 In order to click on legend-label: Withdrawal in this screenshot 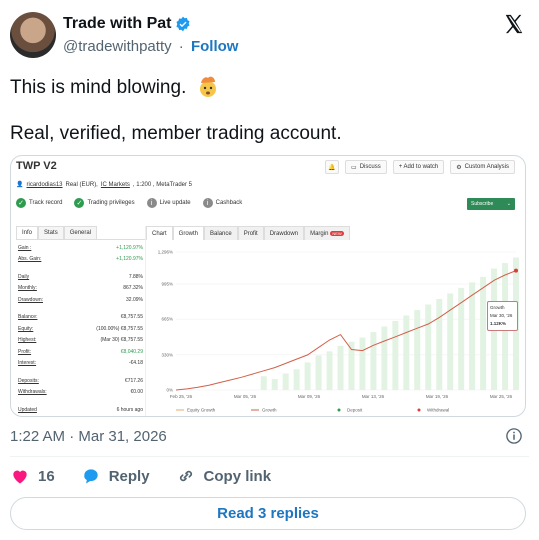, I will do `click(438, 410)`.